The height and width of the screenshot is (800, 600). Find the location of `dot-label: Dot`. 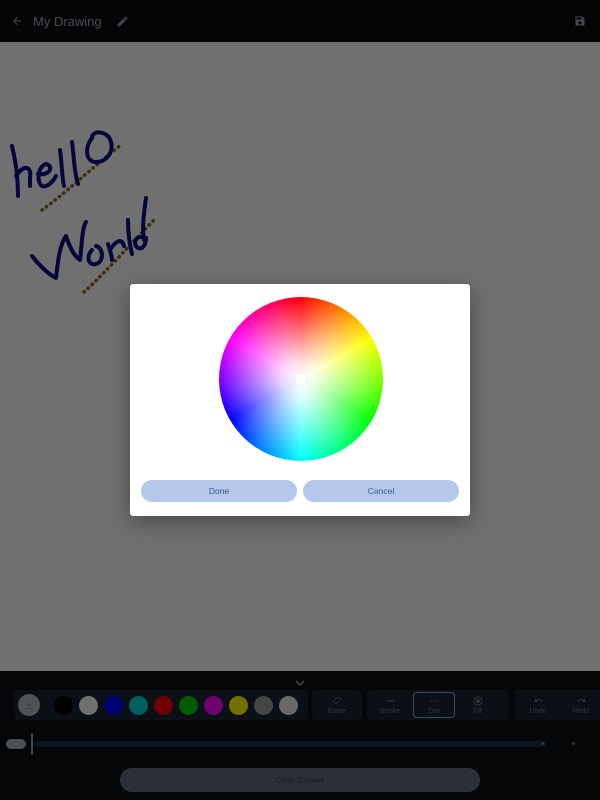

dot-label: Dot is located at coordinates (434, 711).